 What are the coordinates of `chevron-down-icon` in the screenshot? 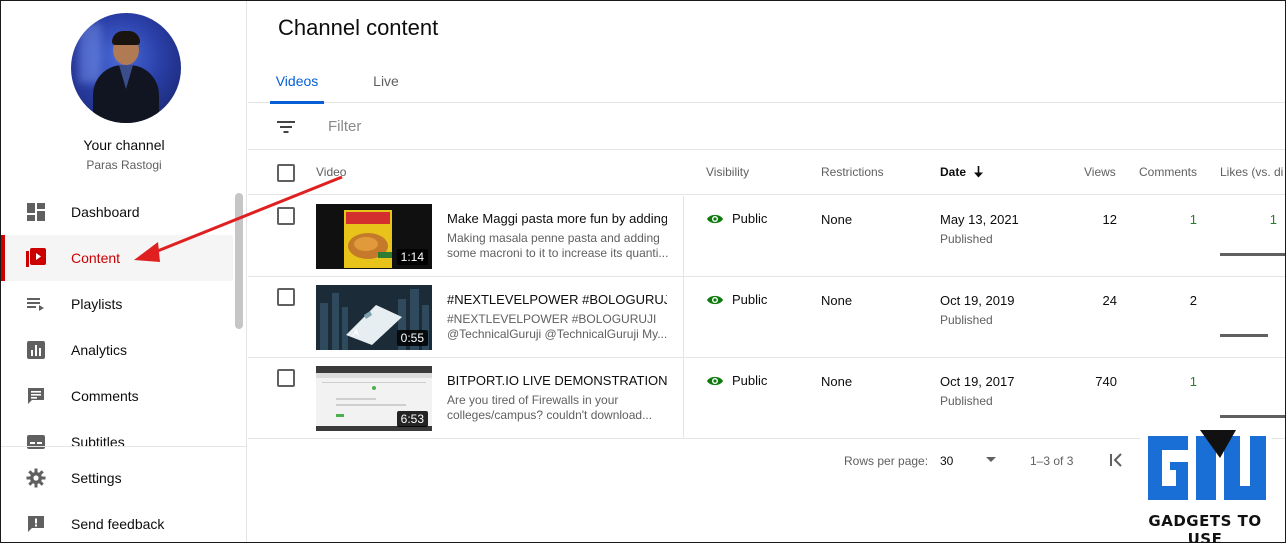 It's located at (991, 459).